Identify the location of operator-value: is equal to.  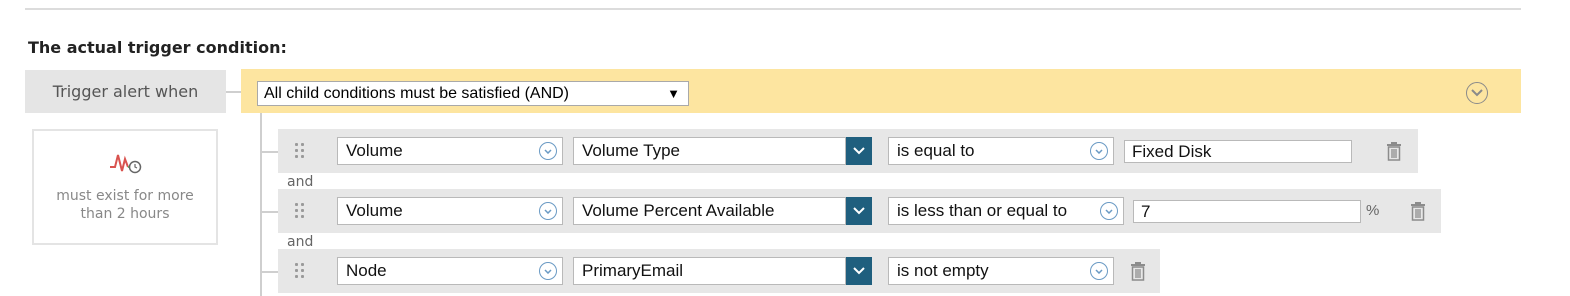
(936, 150).